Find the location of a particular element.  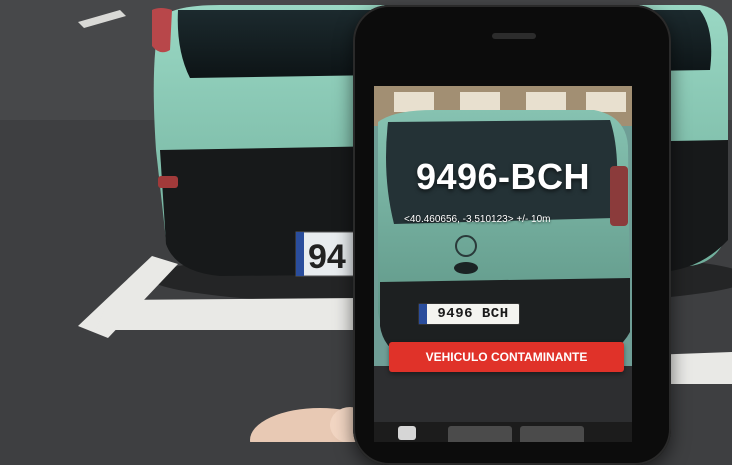

real-license-plate-text: 94 is located at coordinates (327, 257).